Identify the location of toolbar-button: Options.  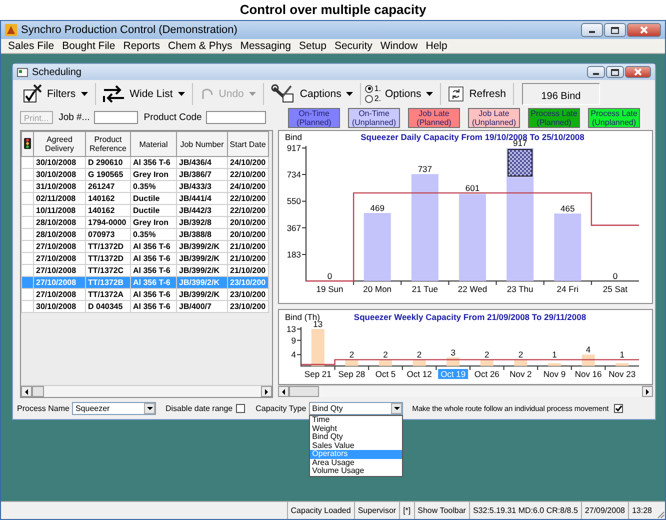
(409, 94).